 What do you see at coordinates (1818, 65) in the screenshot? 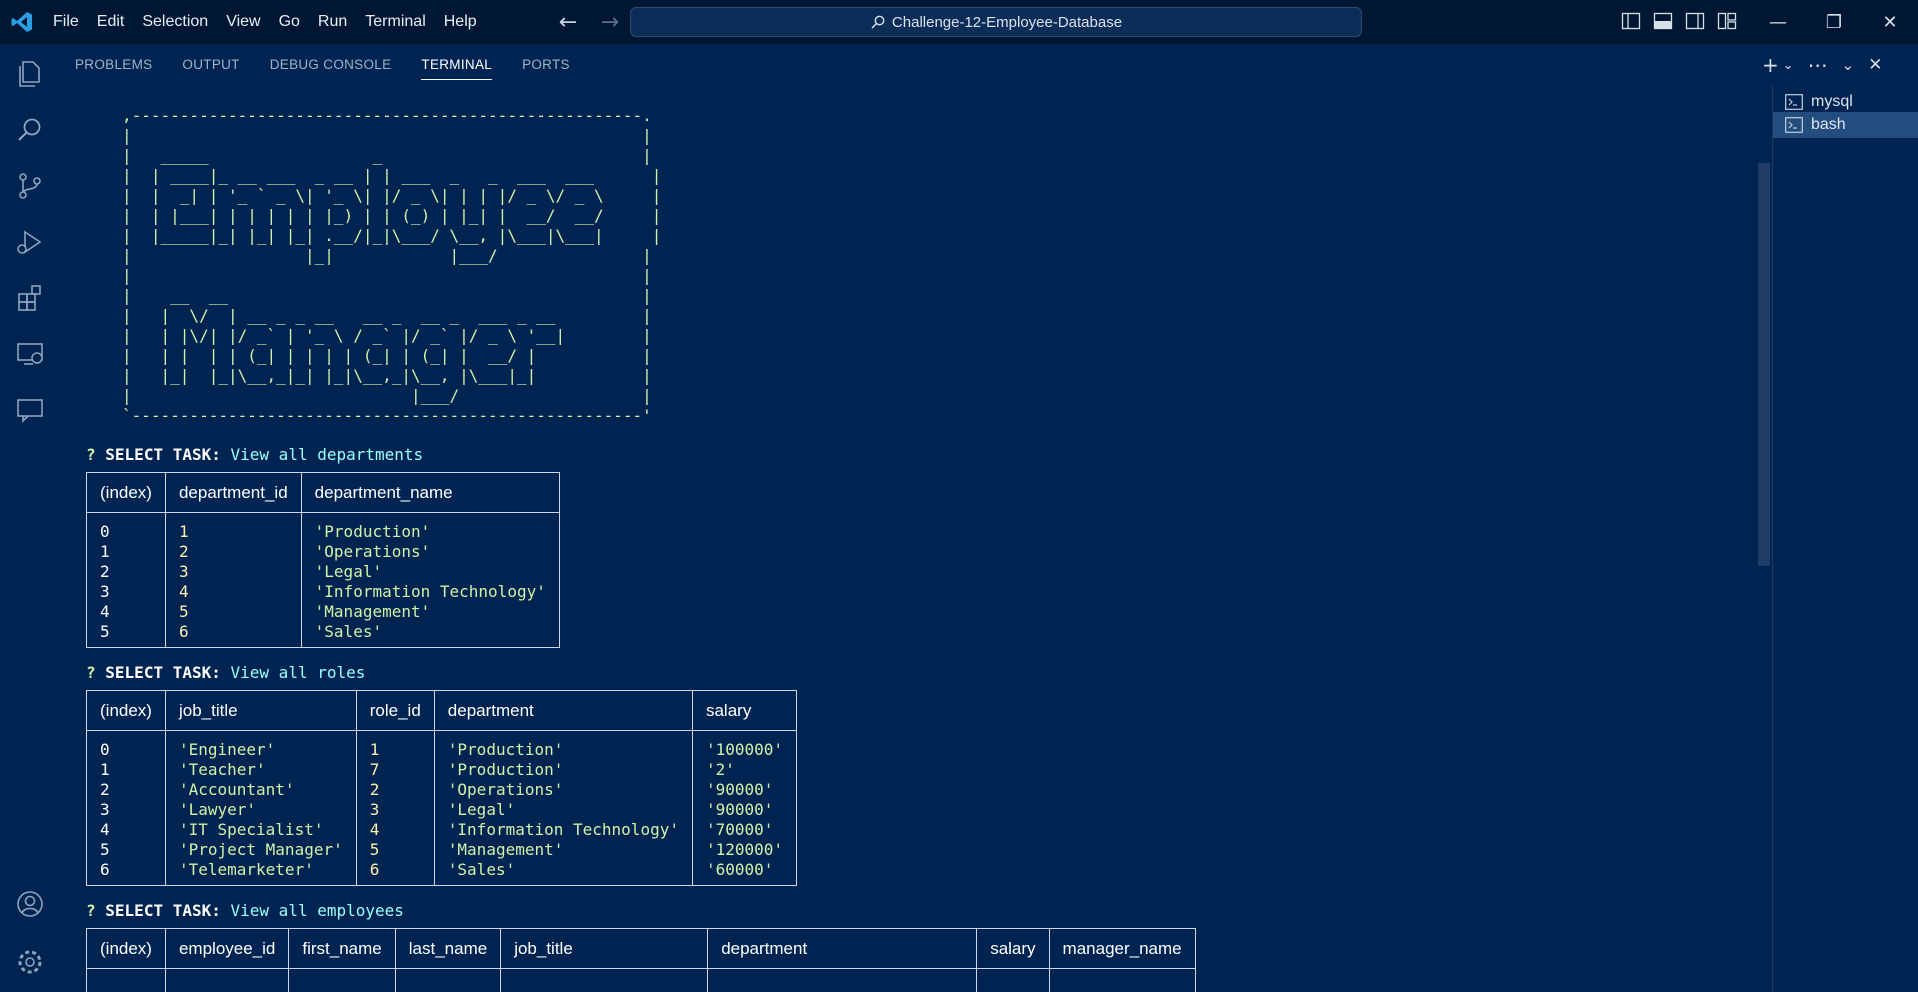
I see `more-actions-icon: ⋯` at bounding box center [1818, 65].